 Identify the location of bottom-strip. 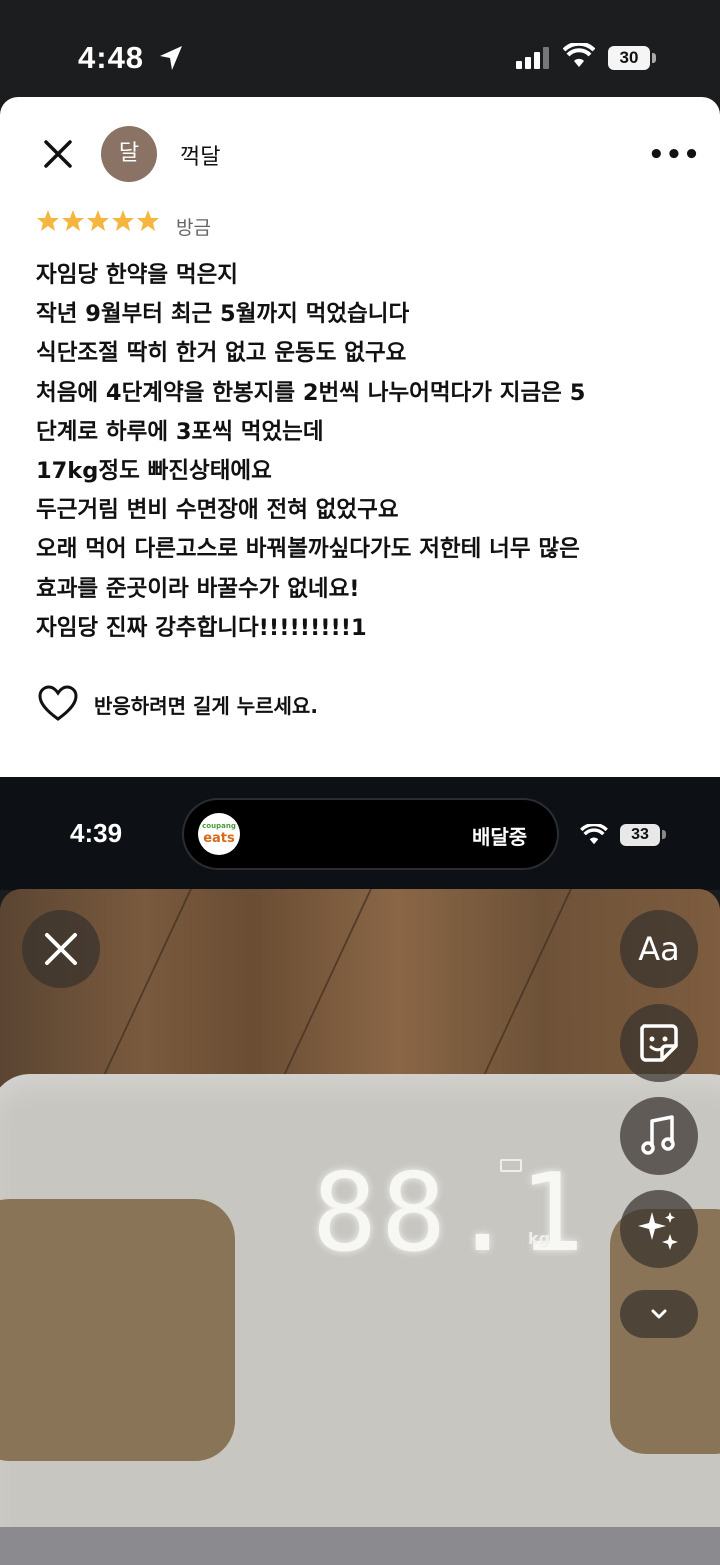
(360, 1546).